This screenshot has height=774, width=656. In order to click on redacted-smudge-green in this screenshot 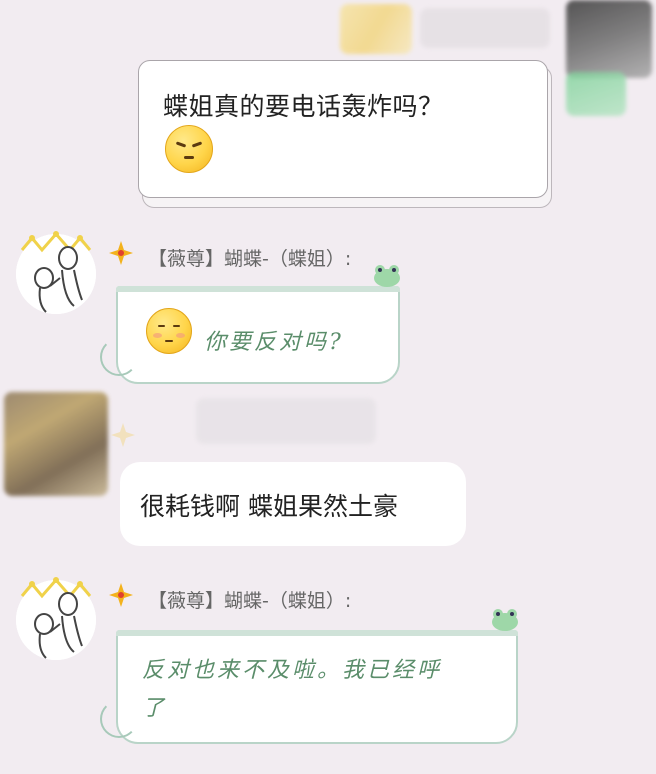, I will do `click(596, 94)`.